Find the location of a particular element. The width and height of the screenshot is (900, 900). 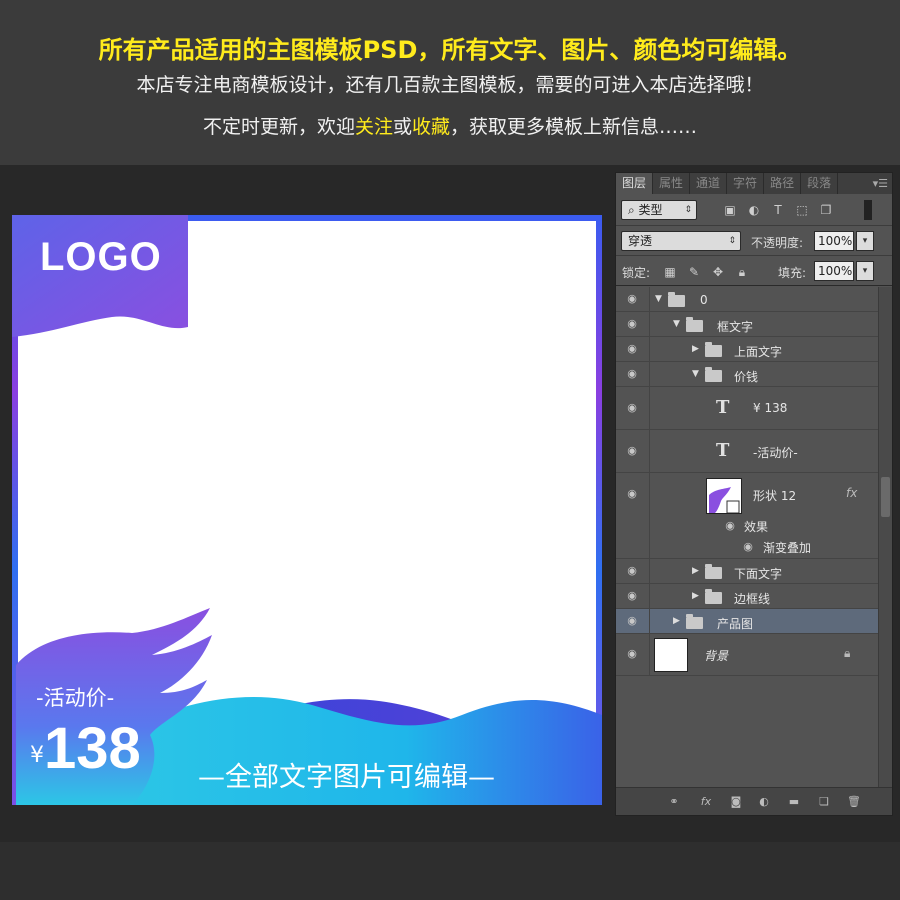

layer-name: 背景 is located at coordinates (716, 656).